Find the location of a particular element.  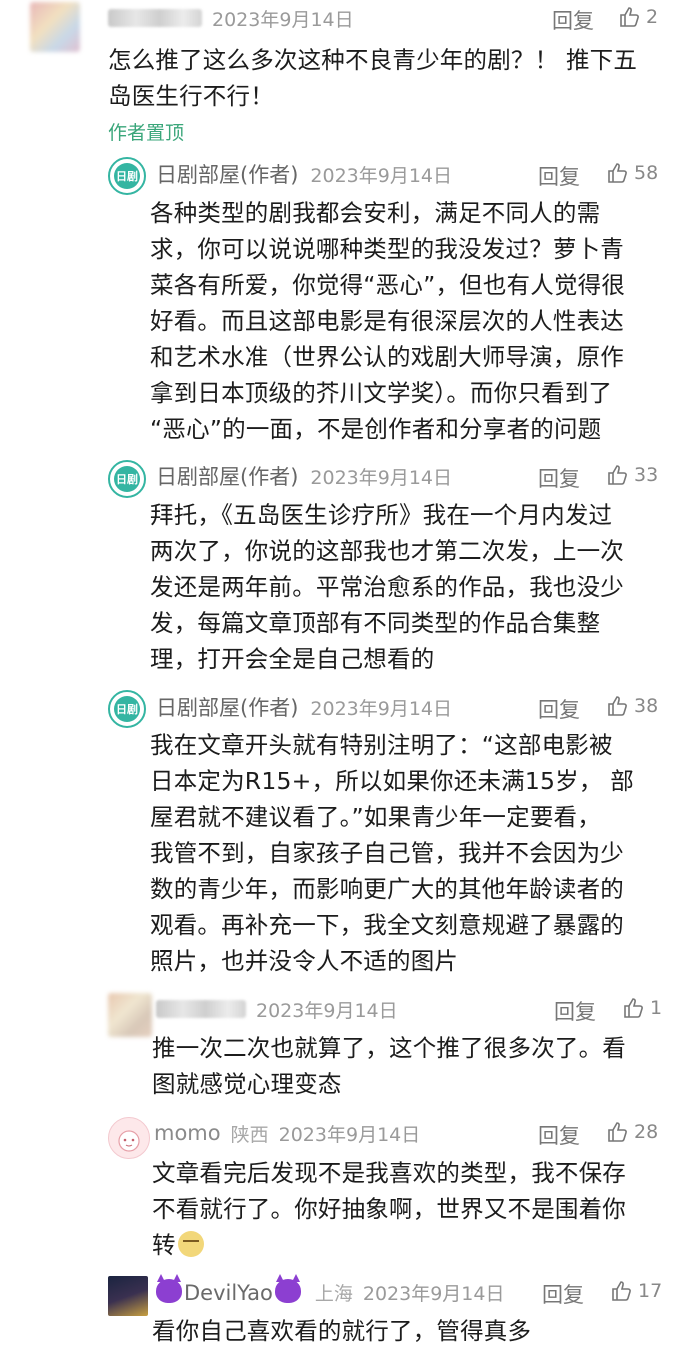

like-count: 58 is located at coordinates (646, 173).